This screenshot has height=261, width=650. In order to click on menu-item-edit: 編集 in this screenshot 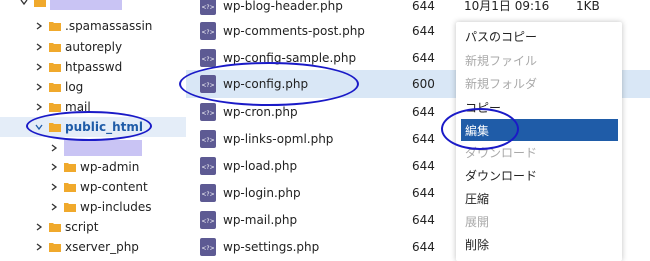, I will do `click(539, 130)`.